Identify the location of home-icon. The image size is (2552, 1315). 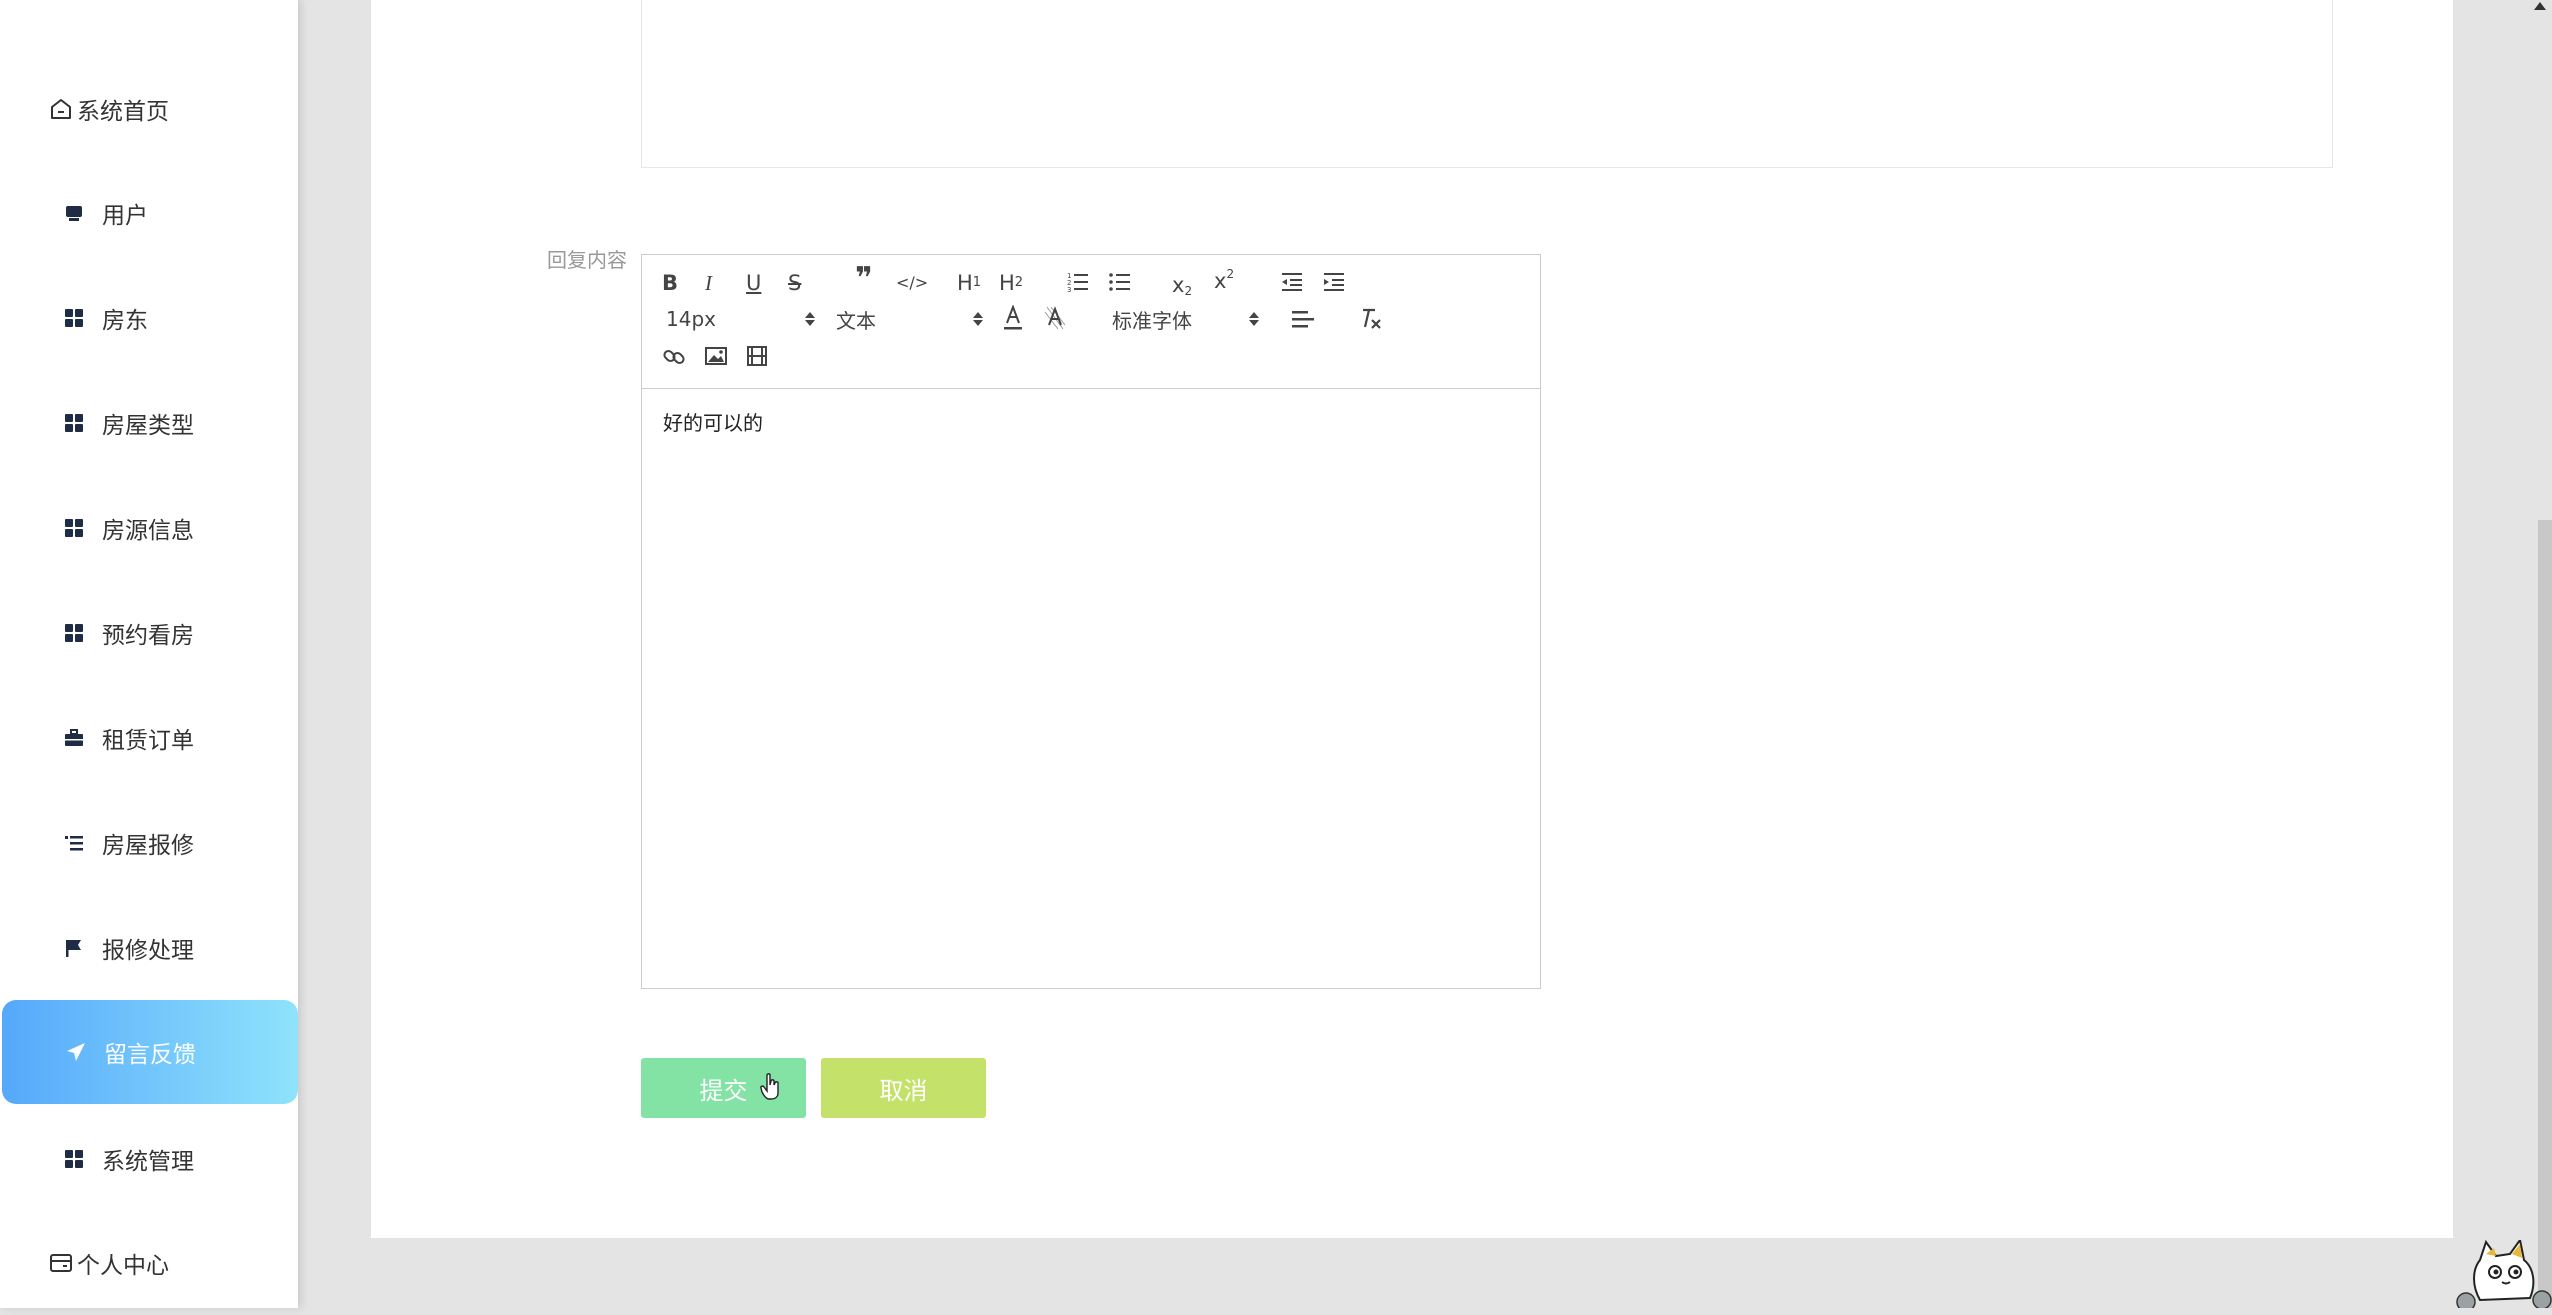
(61, 109).